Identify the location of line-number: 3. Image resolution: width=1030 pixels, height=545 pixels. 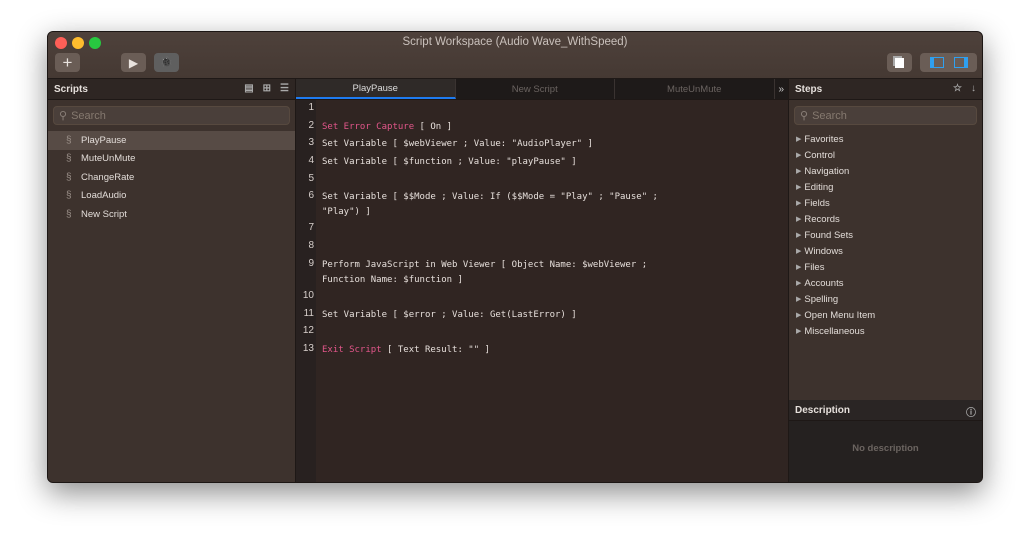
(311, 143).